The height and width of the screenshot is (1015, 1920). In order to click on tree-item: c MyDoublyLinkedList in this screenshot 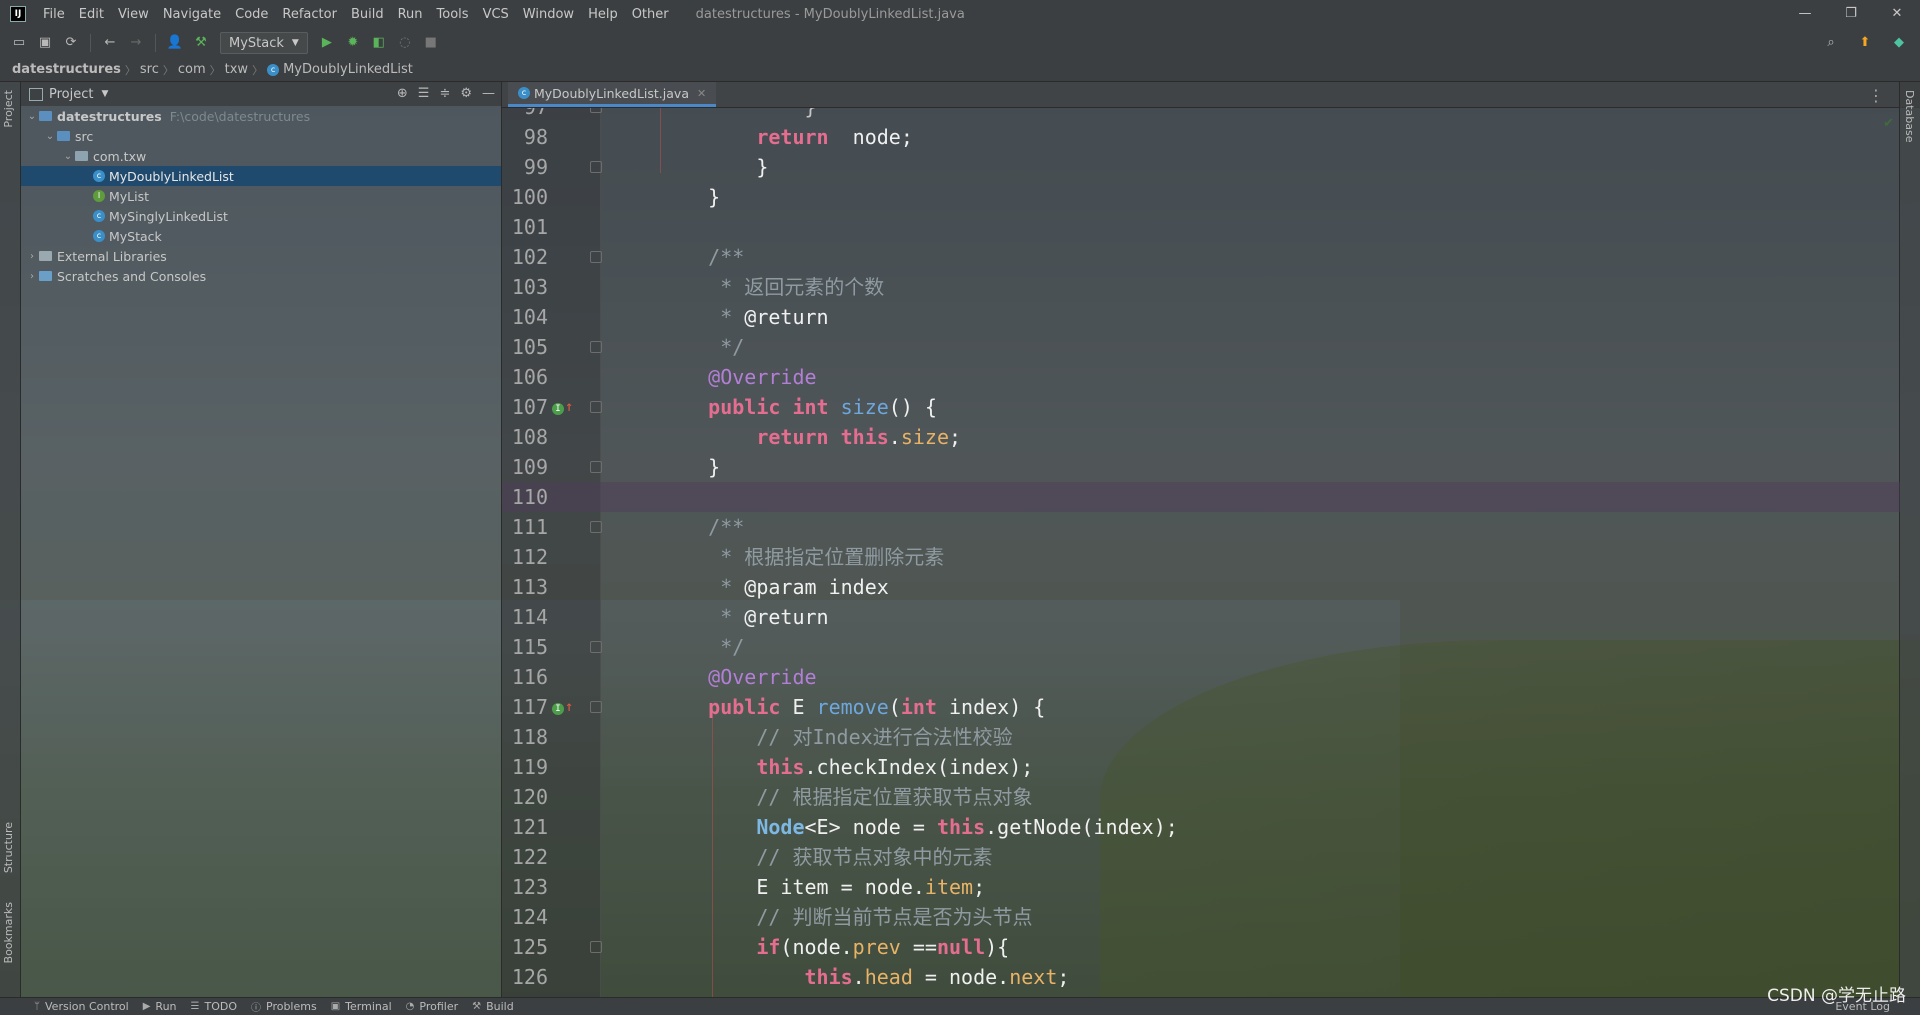, I will do `click(261, 176)`.